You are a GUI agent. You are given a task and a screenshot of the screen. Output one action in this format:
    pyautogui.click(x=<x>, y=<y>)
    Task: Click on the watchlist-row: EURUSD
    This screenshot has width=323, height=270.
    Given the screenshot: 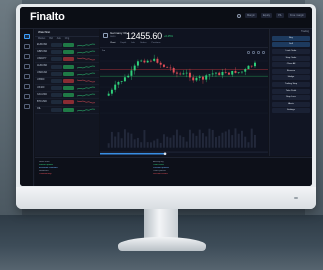 What is the action you would take?
    pyautogui.click(x=67, y=46)
    